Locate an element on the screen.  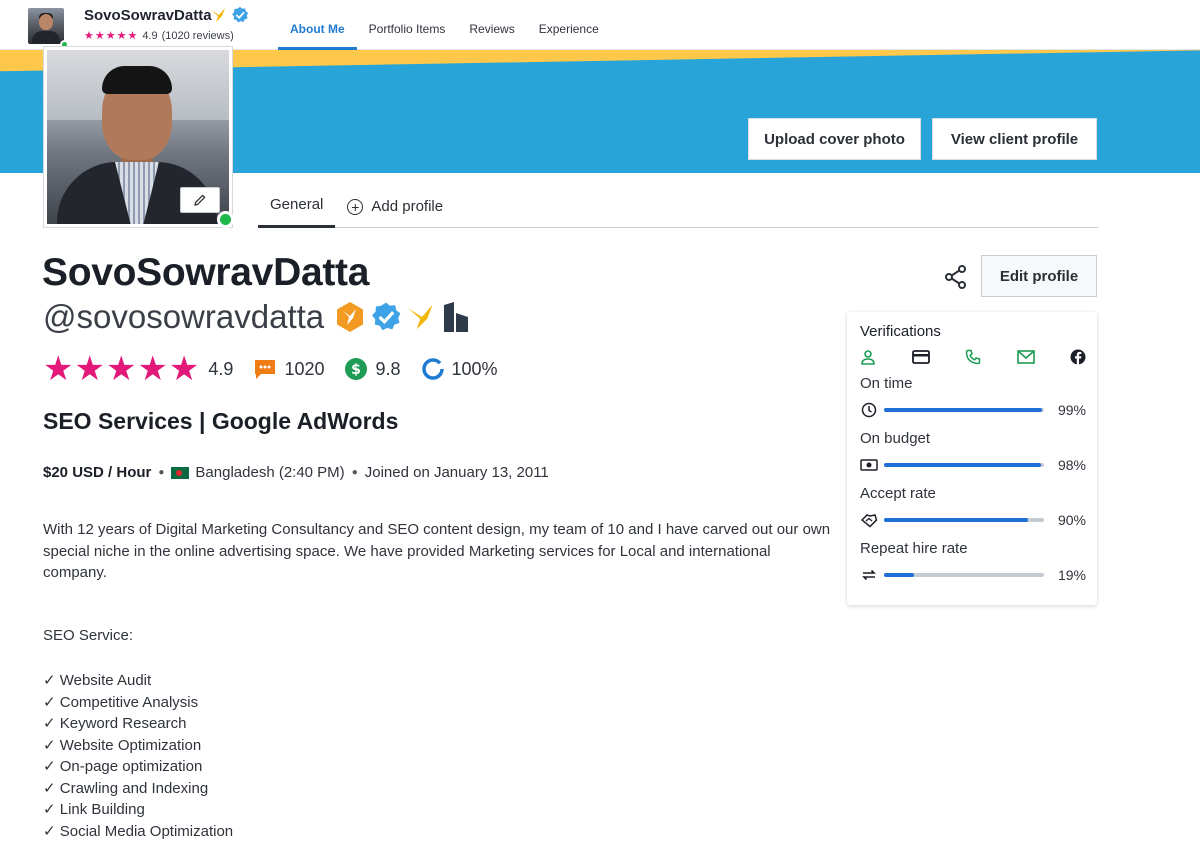
nav-rating-value: 4.9 is located at coordinates (150, 35).